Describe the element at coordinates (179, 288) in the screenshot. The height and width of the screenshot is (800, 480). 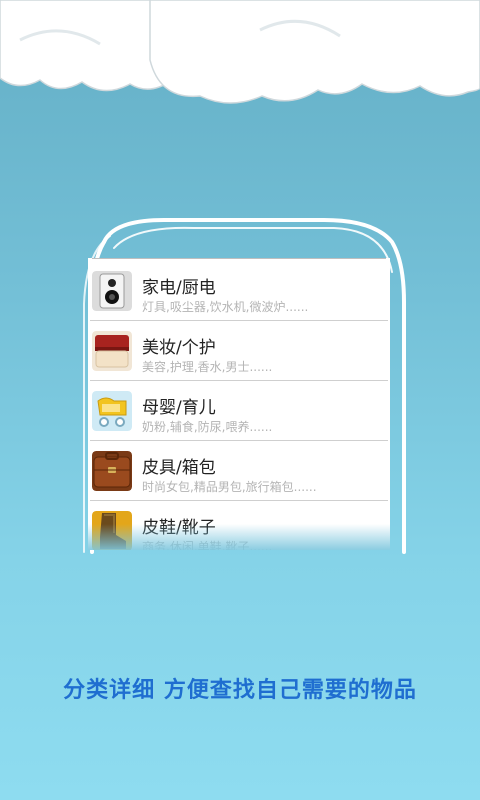
I see `category-title: 家电/厨电` at that location.